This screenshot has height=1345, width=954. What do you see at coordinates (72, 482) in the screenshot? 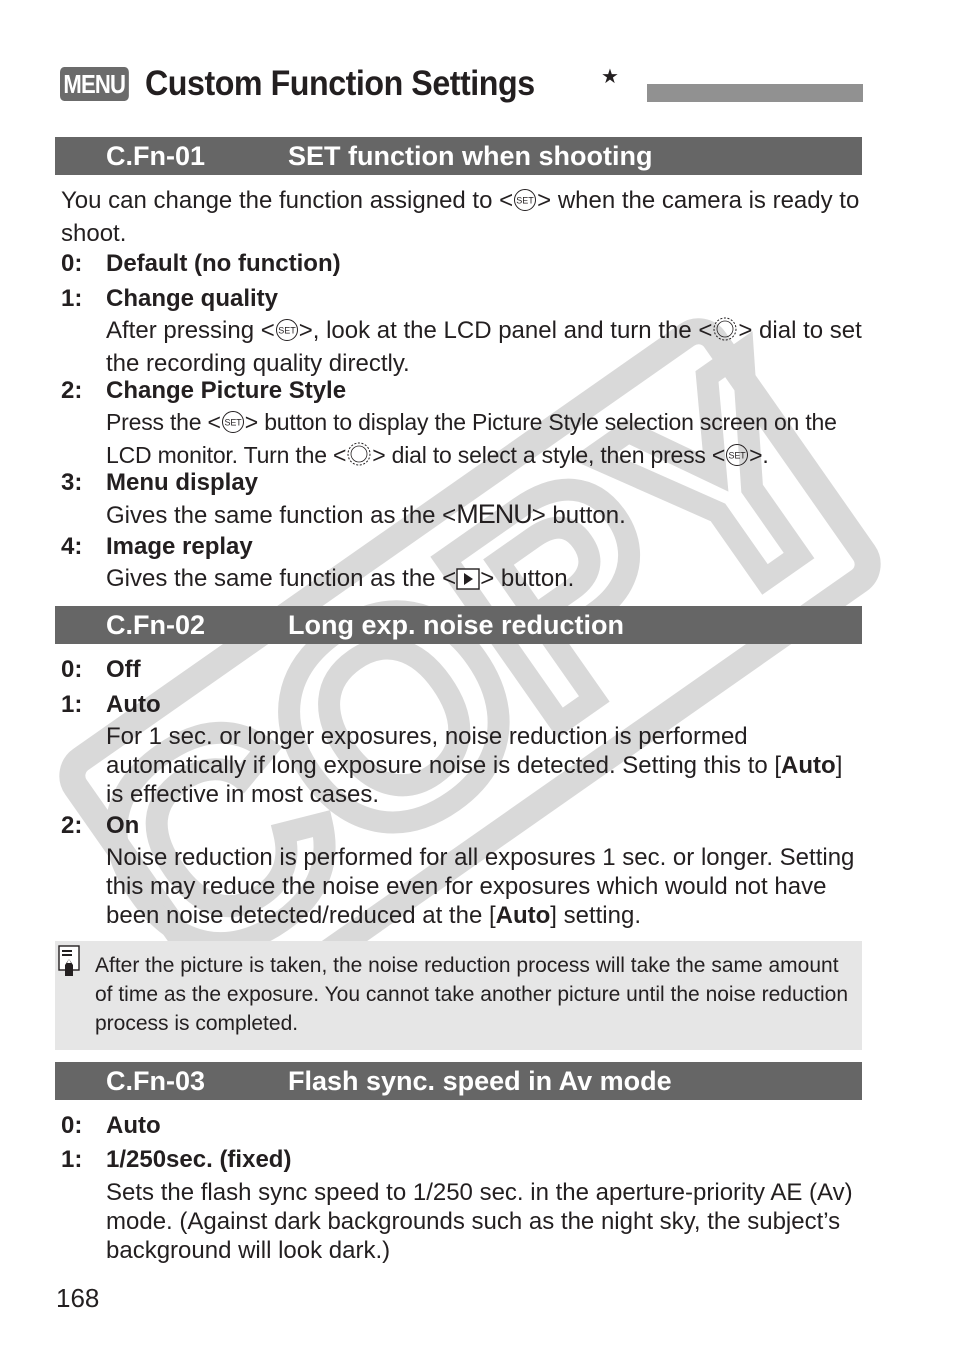
I see `option-number: 3:` at bounding box center [72, 482].